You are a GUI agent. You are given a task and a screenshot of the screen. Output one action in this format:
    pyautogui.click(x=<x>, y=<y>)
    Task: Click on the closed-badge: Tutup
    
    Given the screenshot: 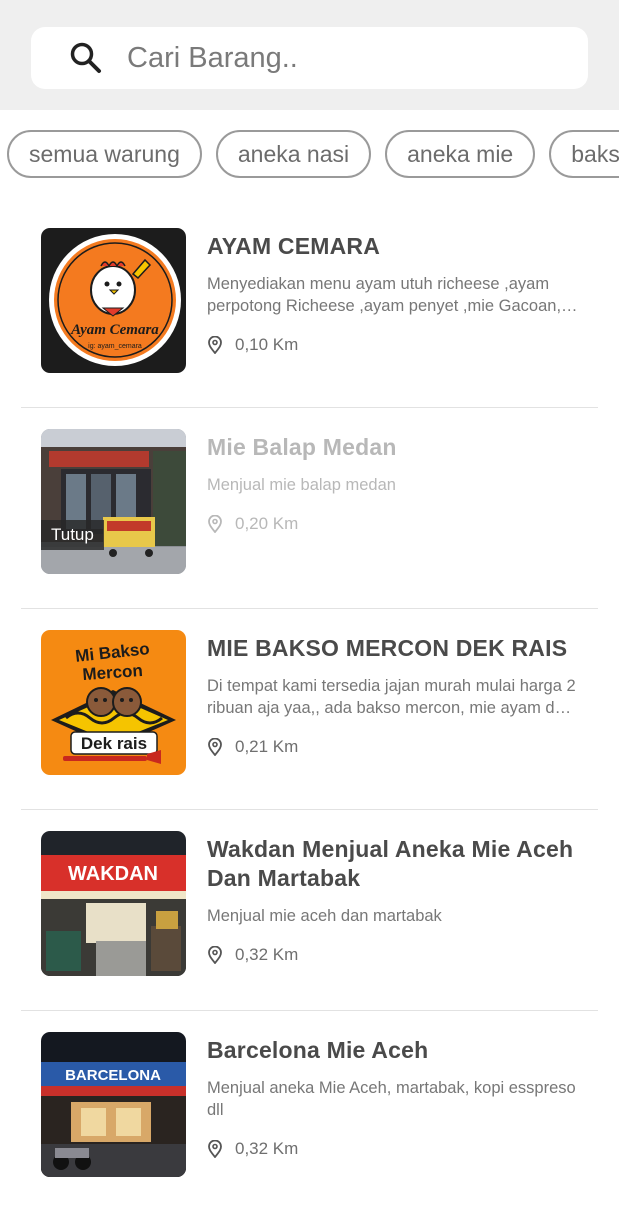 What is the action you would take?
    pyautogui.click(x=72, y=535)
    